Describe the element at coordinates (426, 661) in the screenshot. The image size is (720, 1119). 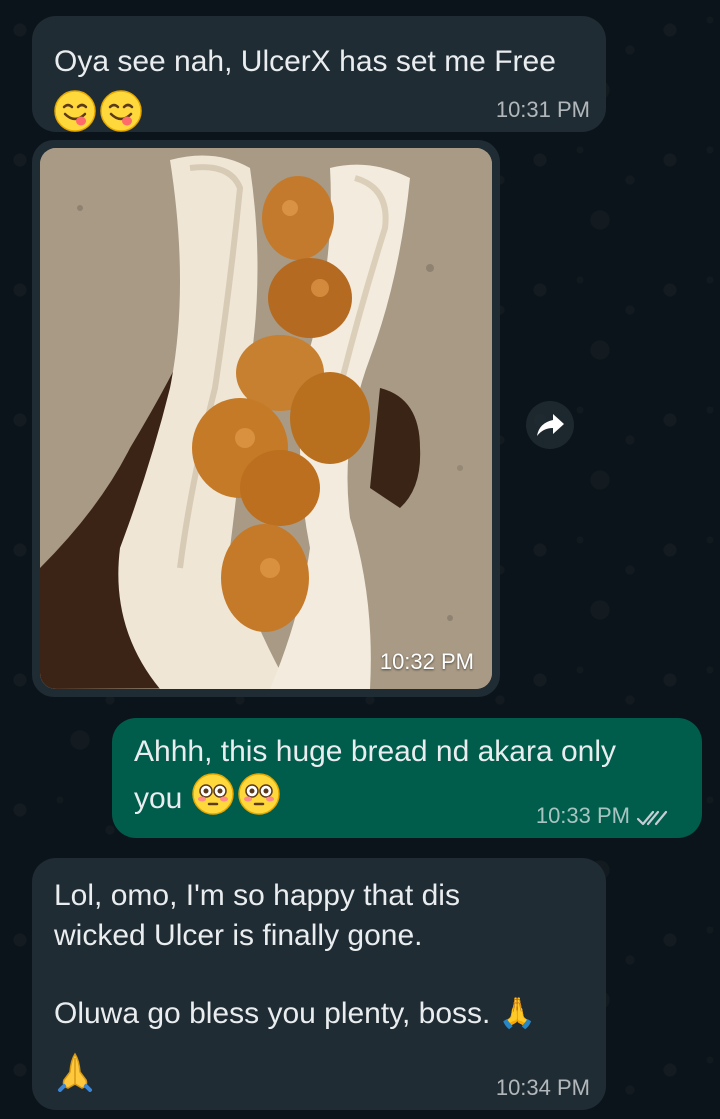
I see `message-timestamp: 10:32 PM` at that location.